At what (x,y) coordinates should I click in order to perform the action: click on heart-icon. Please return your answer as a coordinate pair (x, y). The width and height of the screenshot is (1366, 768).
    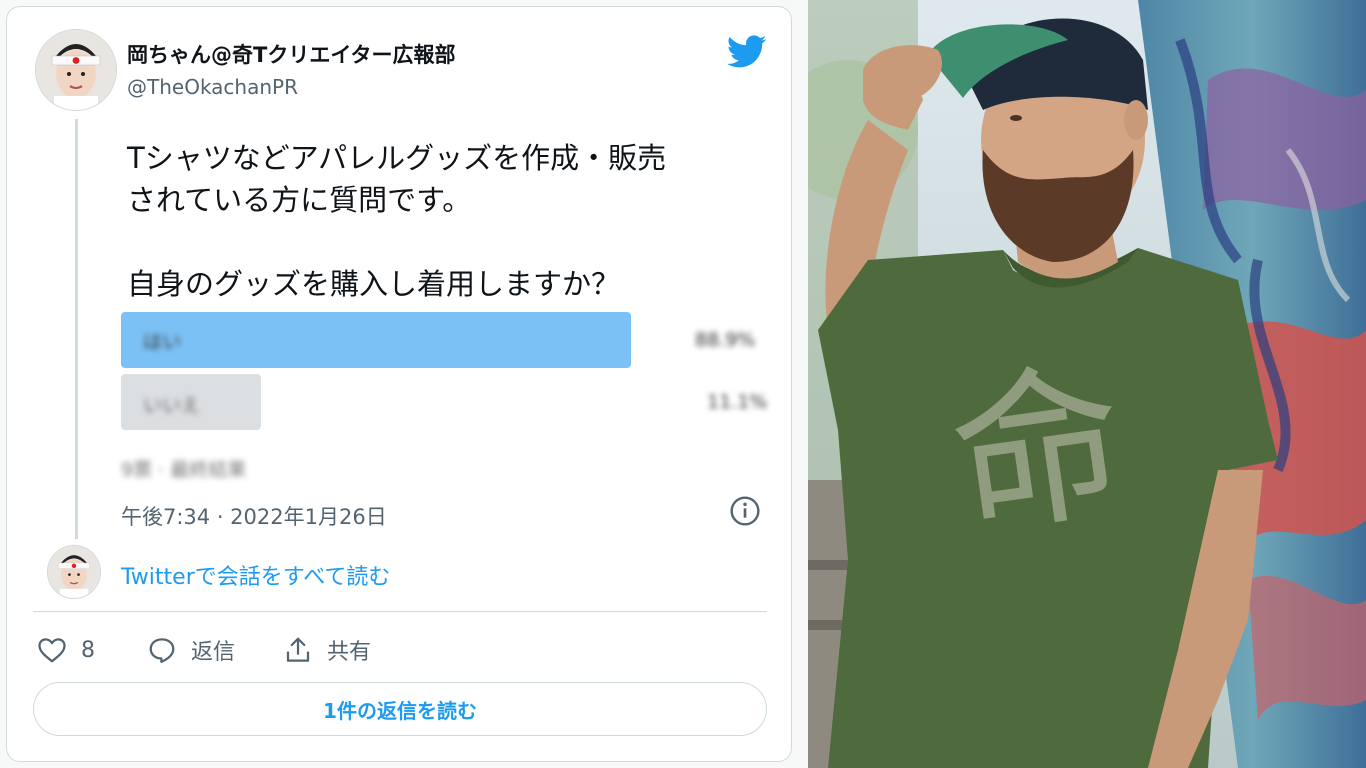
    Looking at the image, I should click on (52, 650).